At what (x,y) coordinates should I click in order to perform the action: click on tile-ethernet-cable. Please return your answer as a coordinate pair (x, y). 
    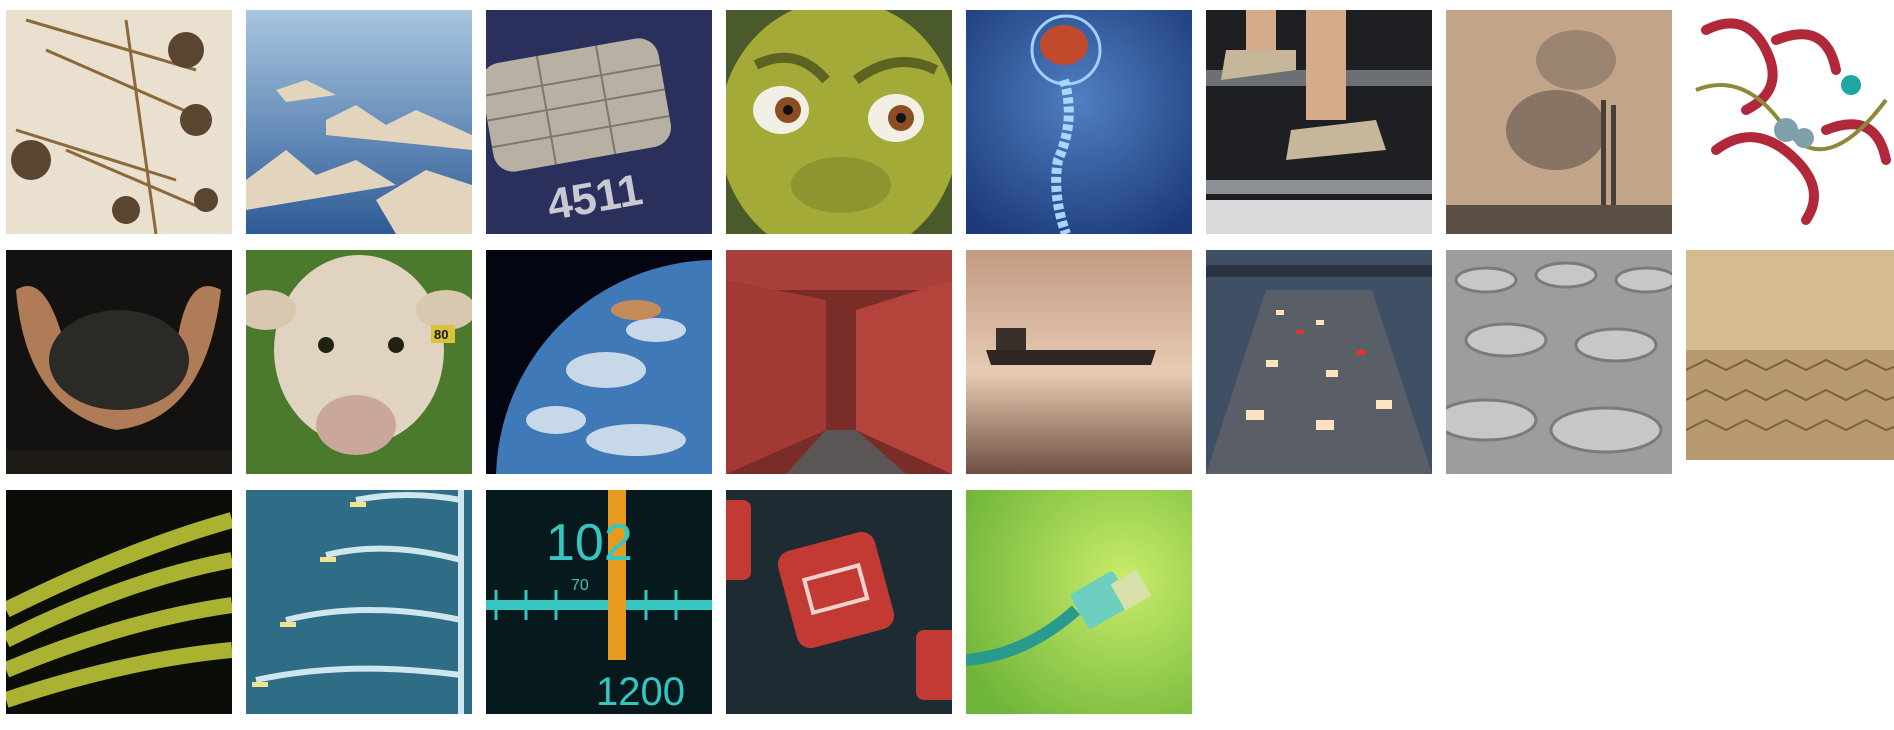
    Looking at the image, I should click on (1079, 602).